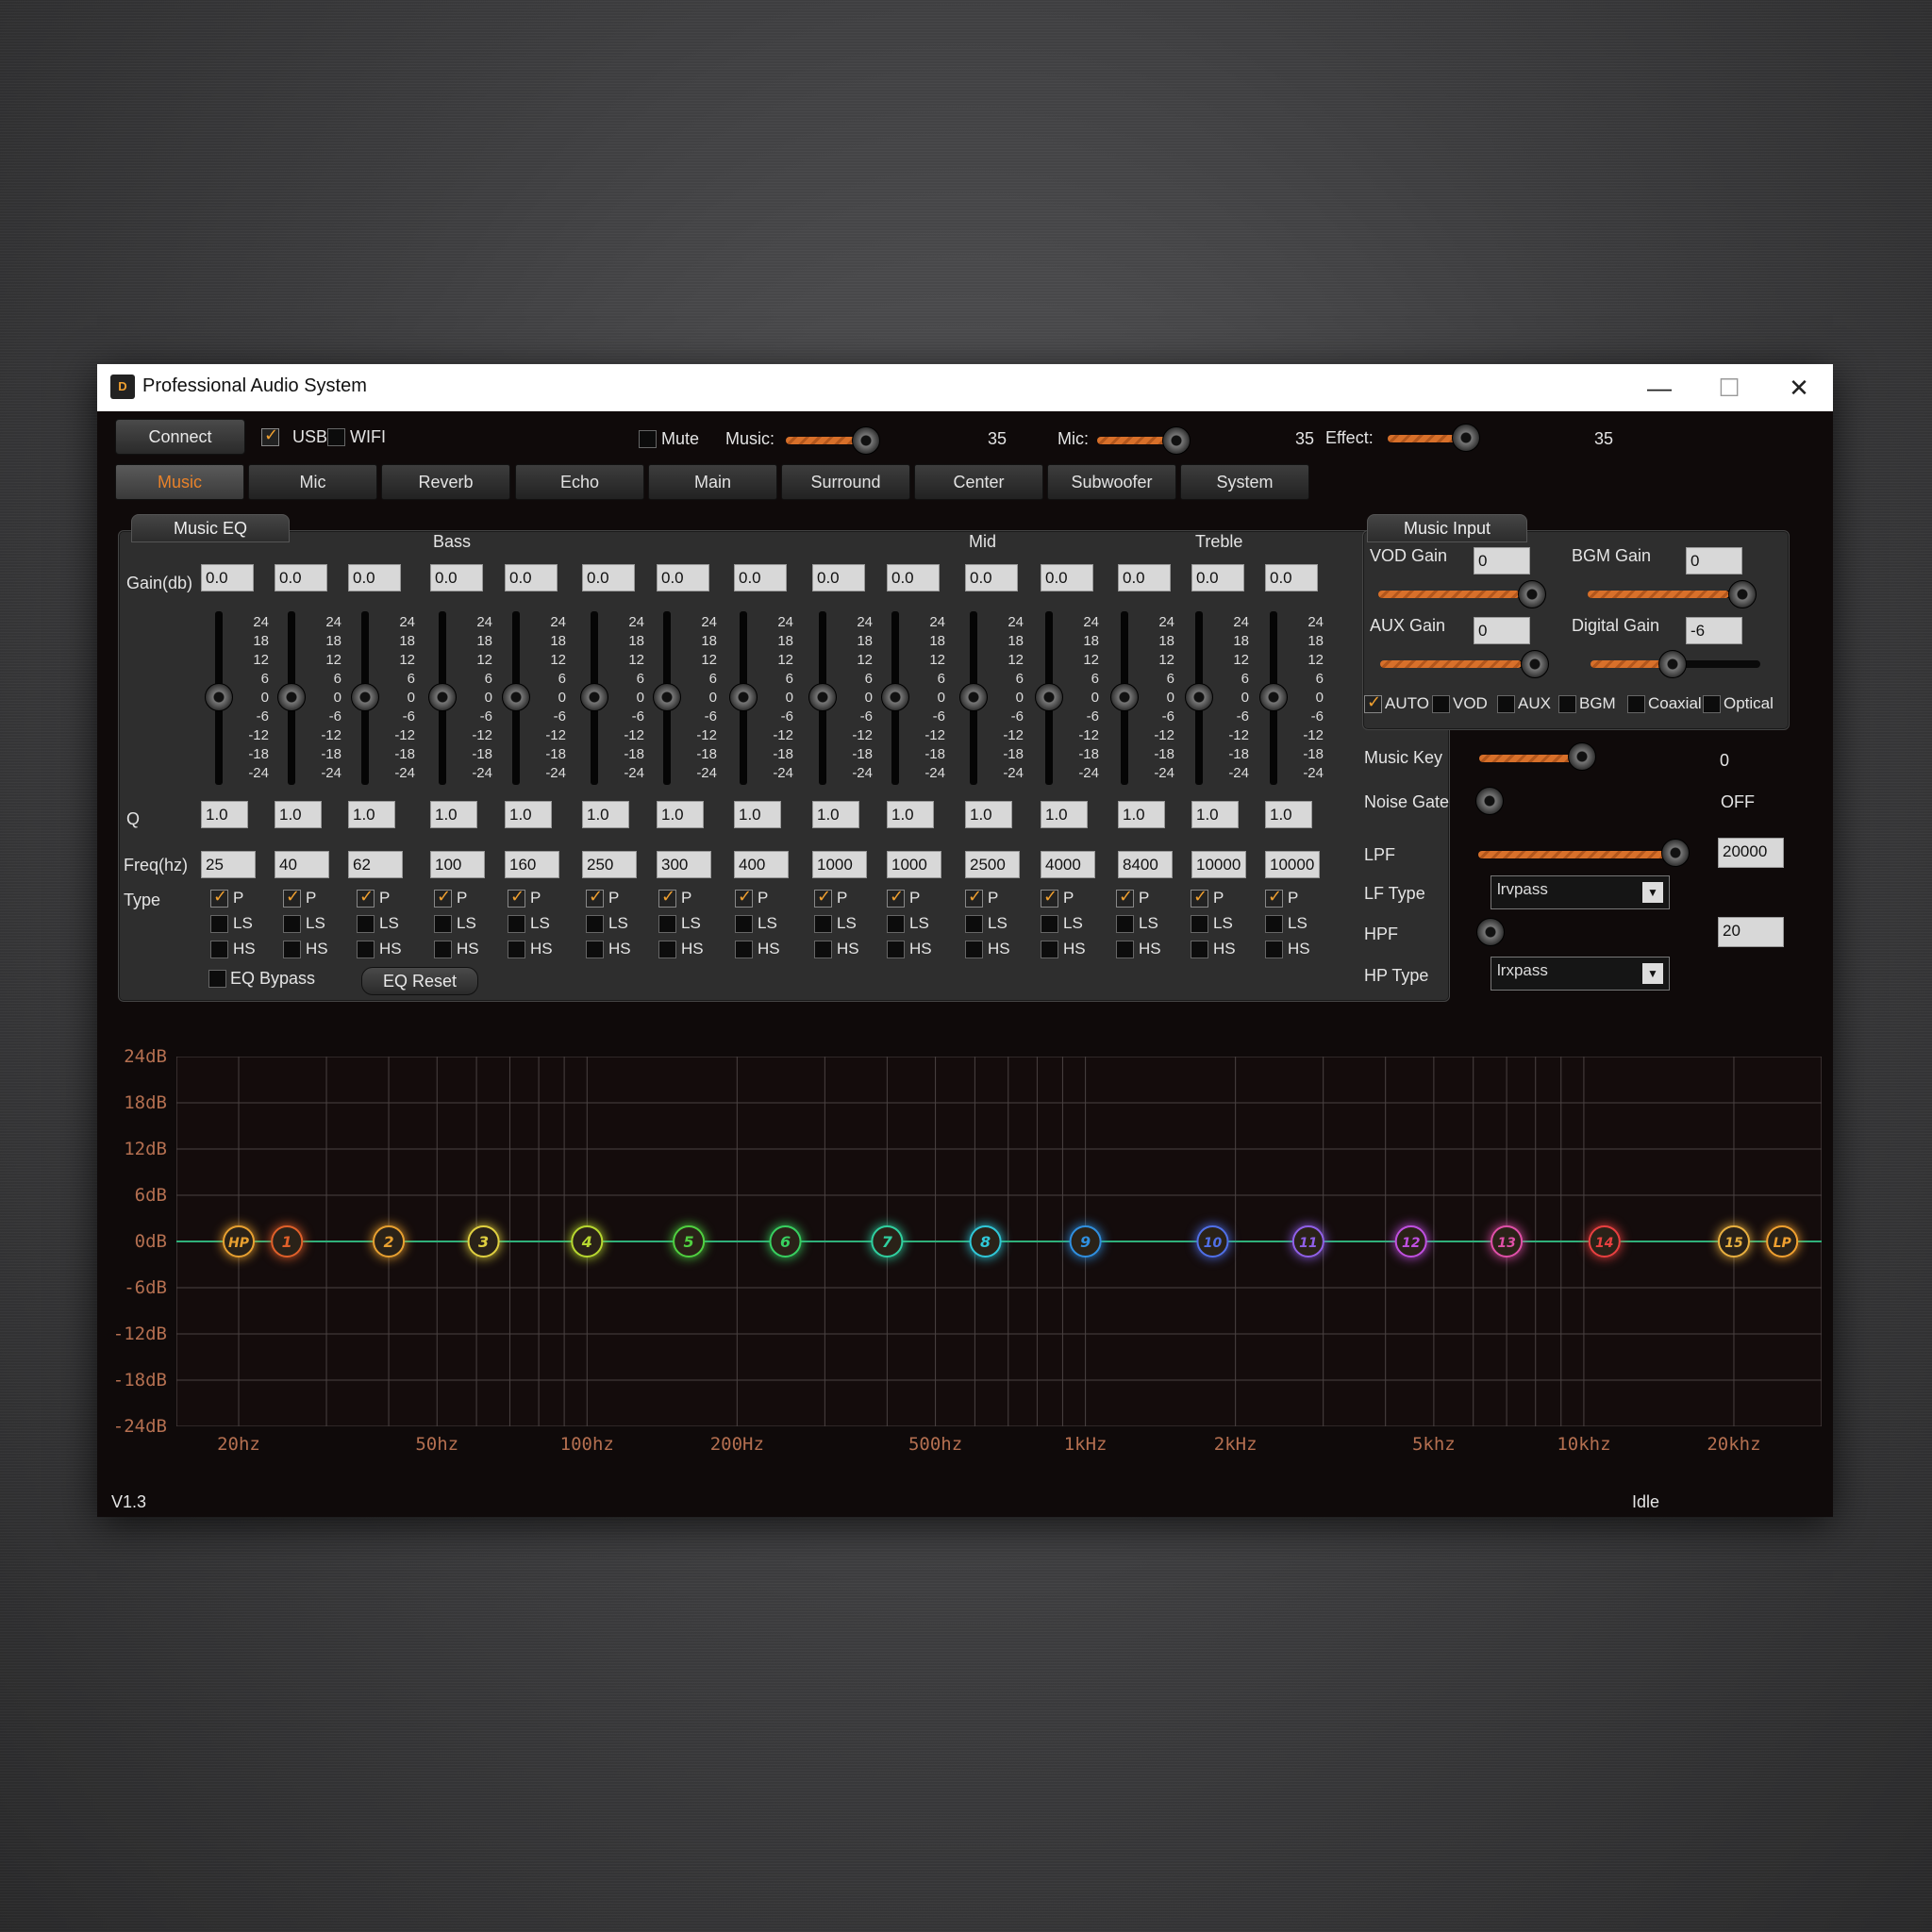 This screenshot has width=1932, height=1932. What do you see at coordinates (979, 482) in the screenshot?
I see `tab-center: Center` at bounding box center [979, 482].